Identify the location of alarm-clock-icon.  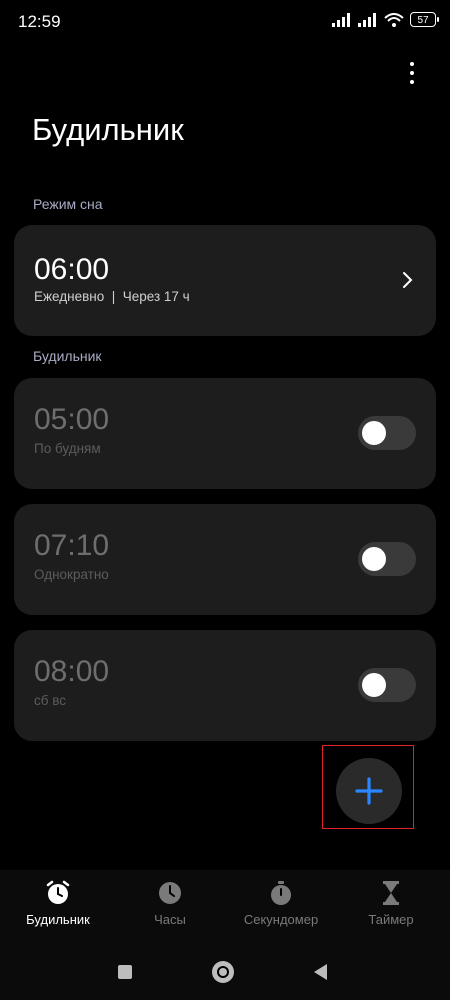
(58, 892).